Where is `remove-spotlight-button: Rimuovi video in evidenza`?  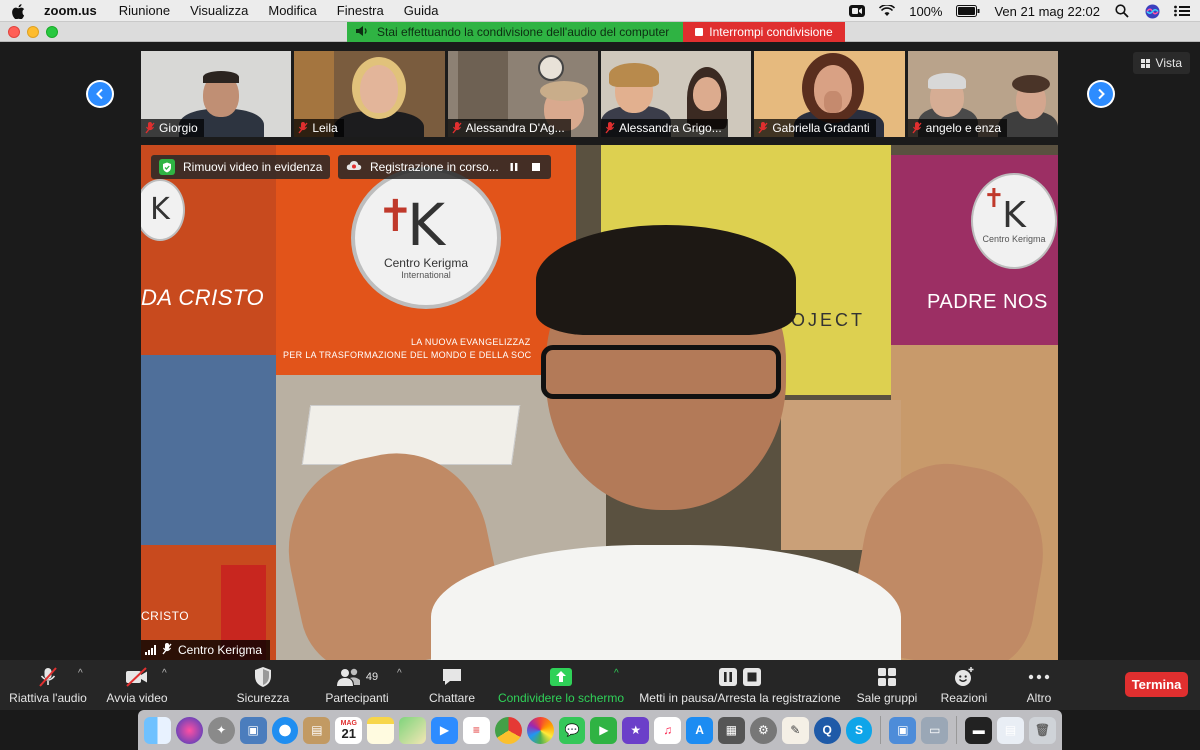
remove-spotlight-button: Rimuovi video in evidenza is located at coordinates (241, 167).